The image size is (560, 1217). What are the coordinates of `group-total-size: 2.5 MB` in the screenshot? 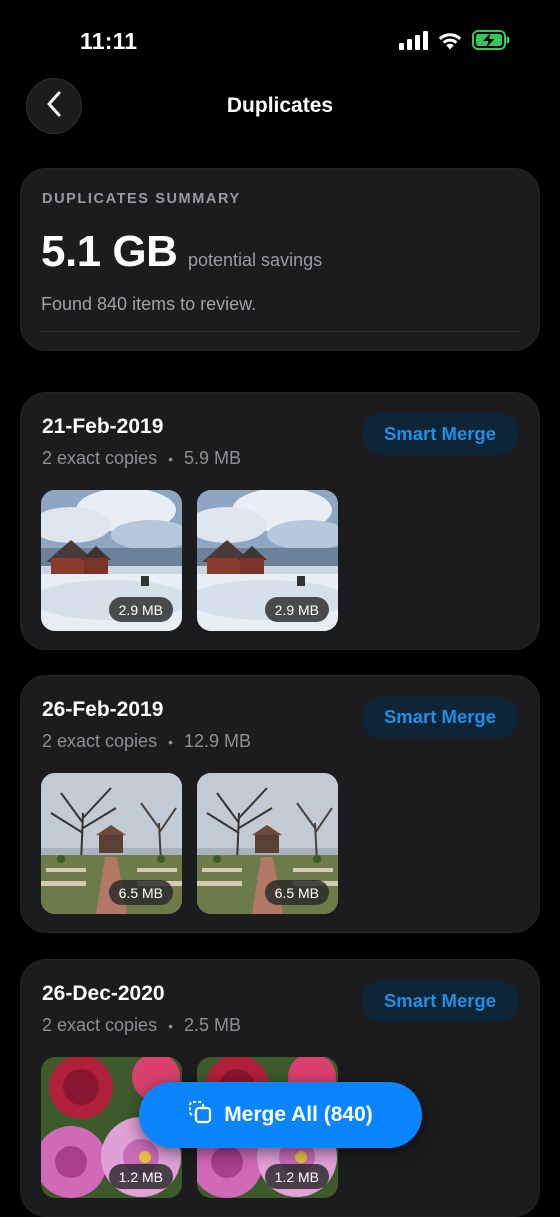 It's located at (213, 1025).